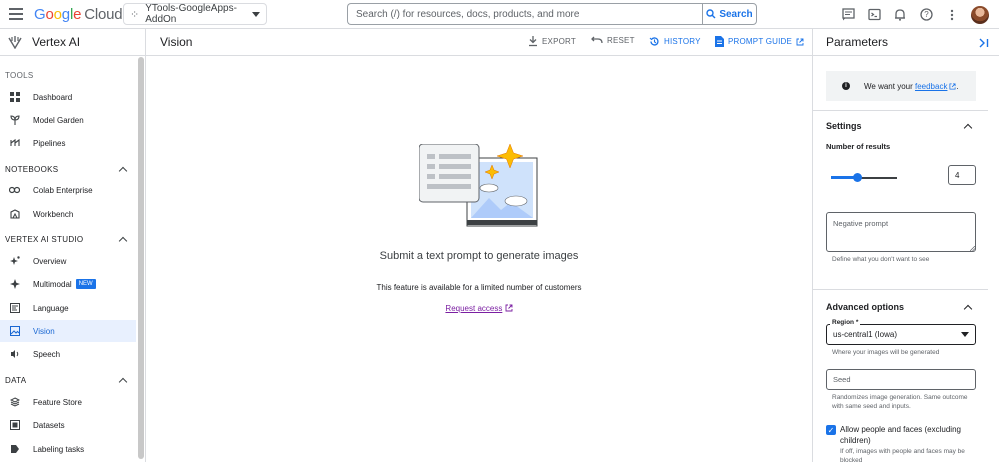 Image resolution: width=999 pixels, height=462 pixels. I want to click on allow-people-checkbox: ✓, so click(831, 430).